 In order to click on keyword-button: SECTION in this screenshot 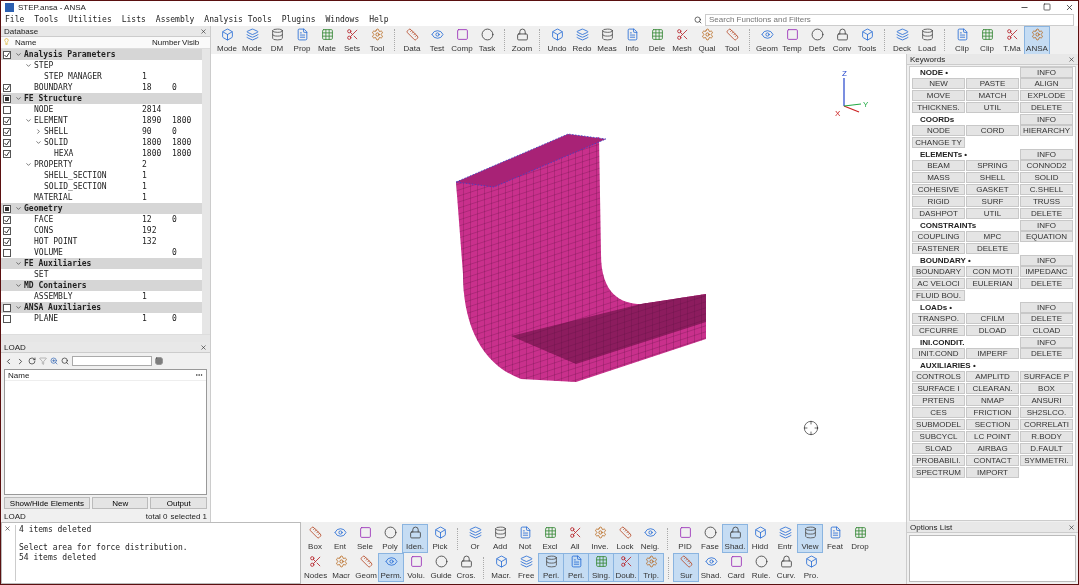, I will do `click(992, 424)`.